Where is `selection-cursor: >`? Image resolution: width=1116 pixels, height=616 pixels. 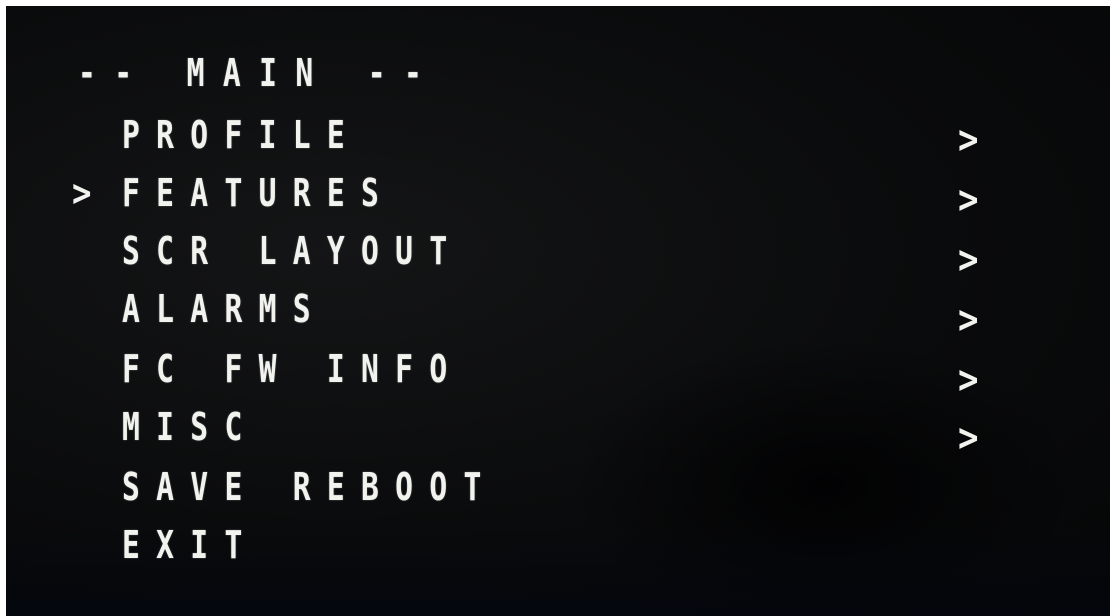 selection-cursor: > is located at coordinates (82, 193).